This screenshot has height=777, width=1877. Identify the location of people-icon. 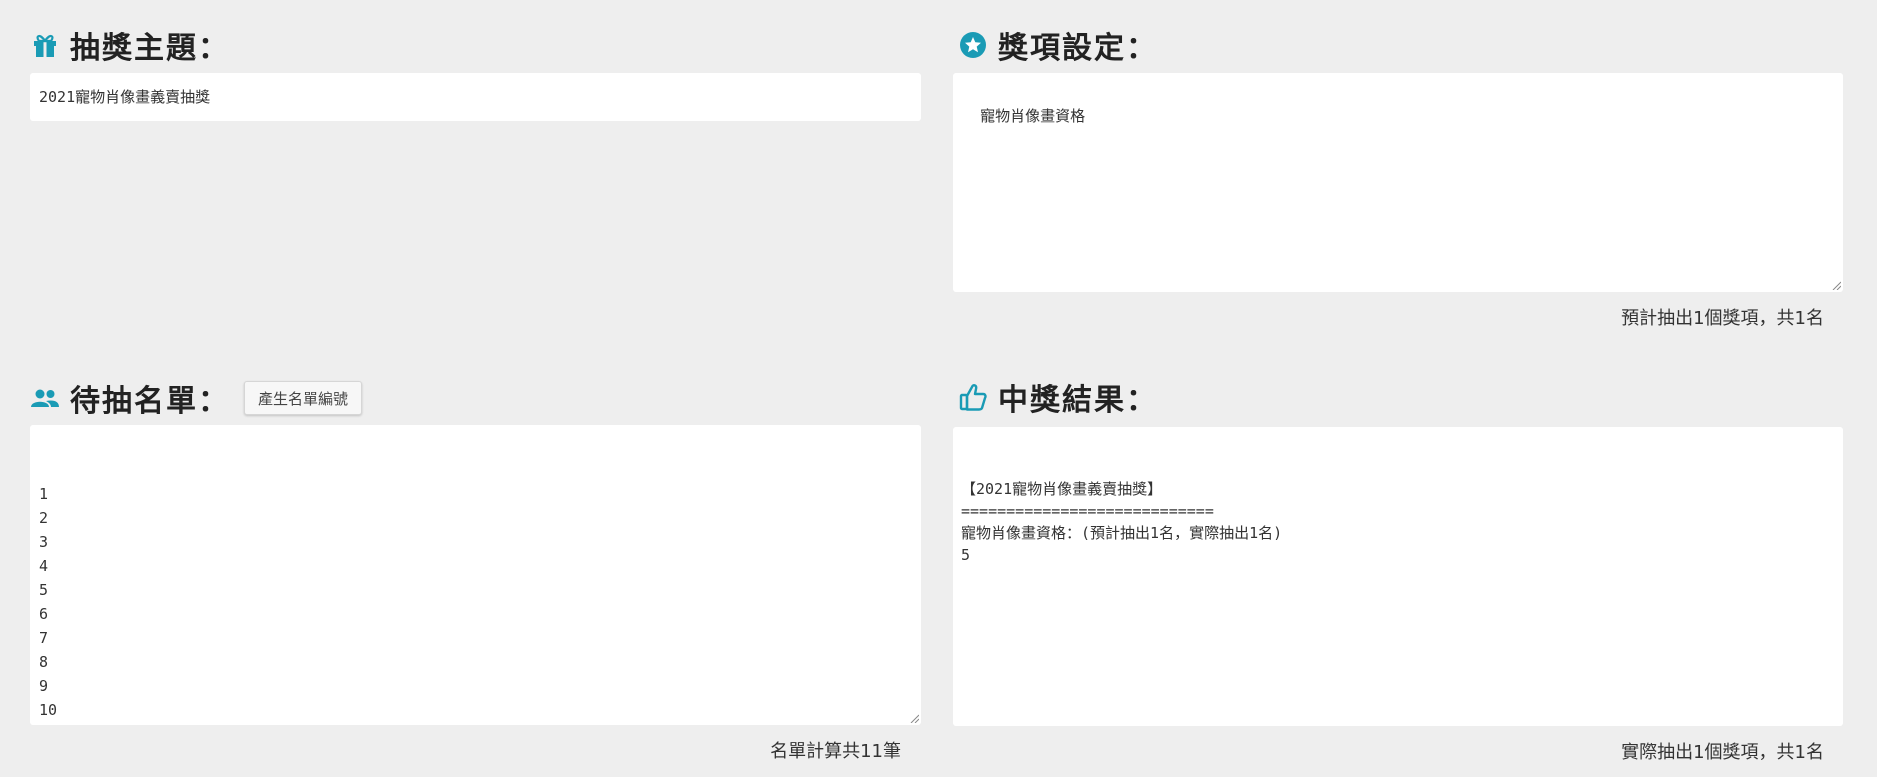
(45, 398).